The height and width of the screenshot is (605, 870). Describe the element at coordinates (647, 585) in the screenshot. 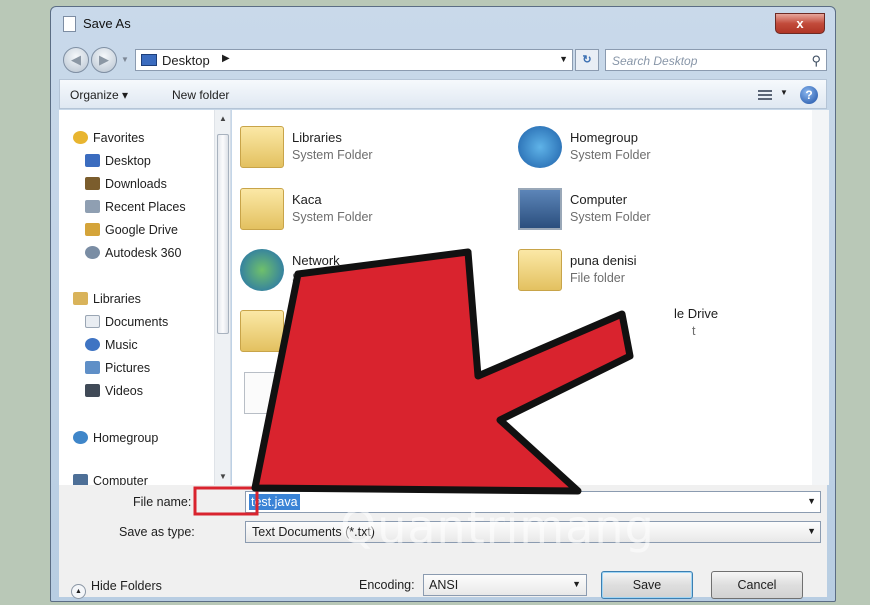

I see `save-button: Save` at that location.